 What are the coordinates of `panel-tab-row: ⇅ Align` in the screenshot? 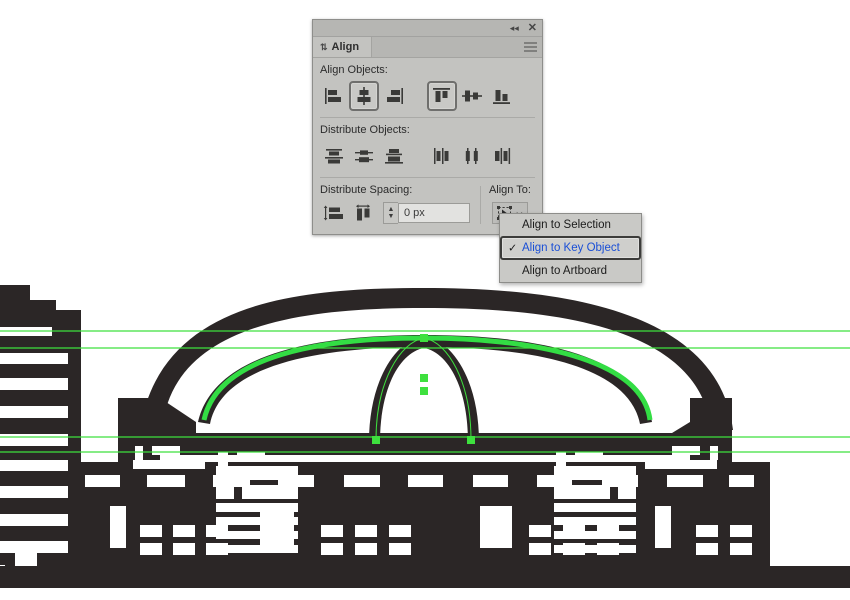 It's located at (427, 47).